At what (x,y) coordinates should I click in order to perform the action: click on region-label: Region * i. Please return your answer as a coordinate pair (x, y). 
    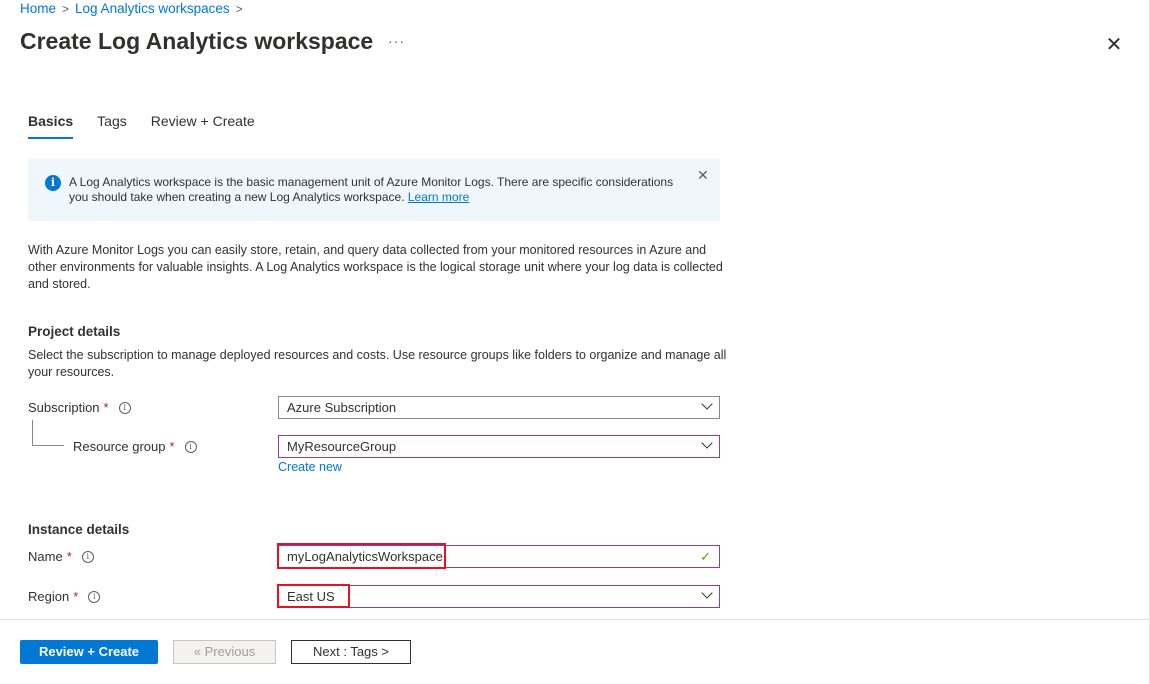
    Looking at the image, I should click on (64, 596).